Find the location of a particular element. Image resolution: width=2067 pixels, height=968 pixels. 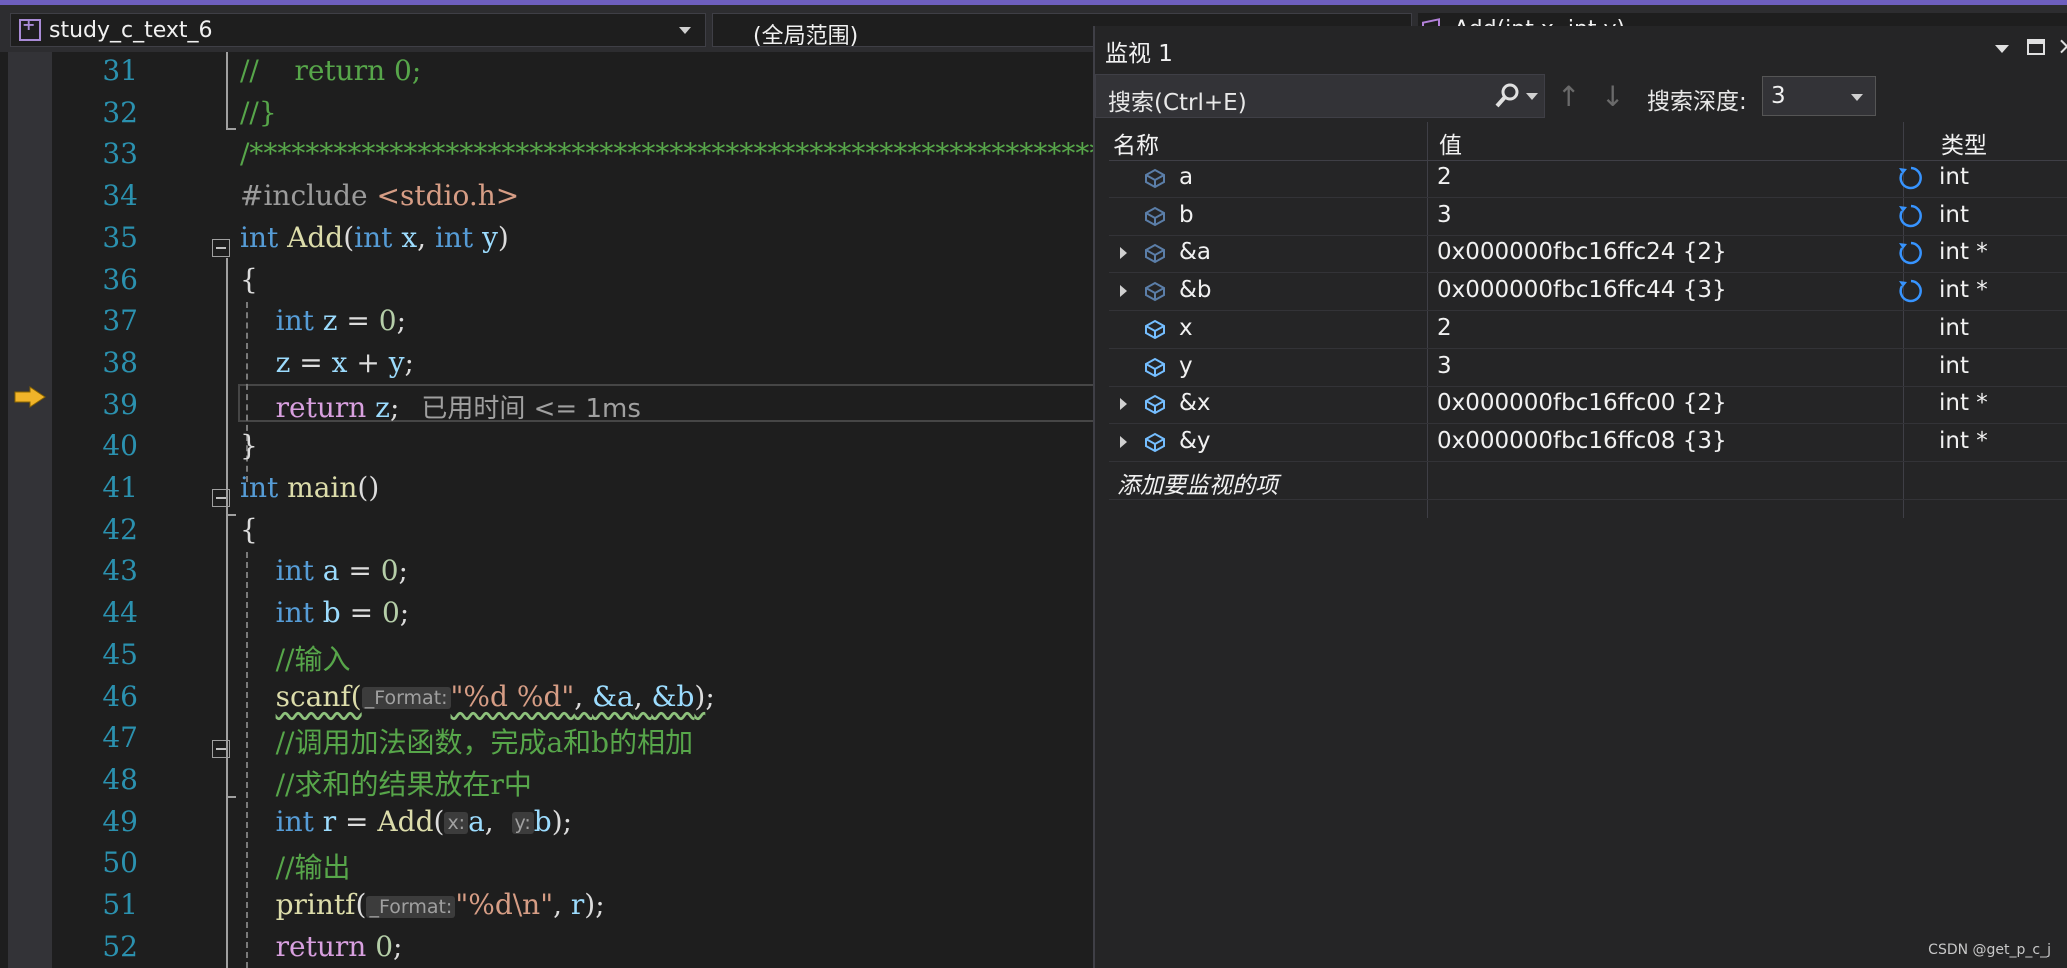

maximize-icon is located at coordinates (2036, 47).